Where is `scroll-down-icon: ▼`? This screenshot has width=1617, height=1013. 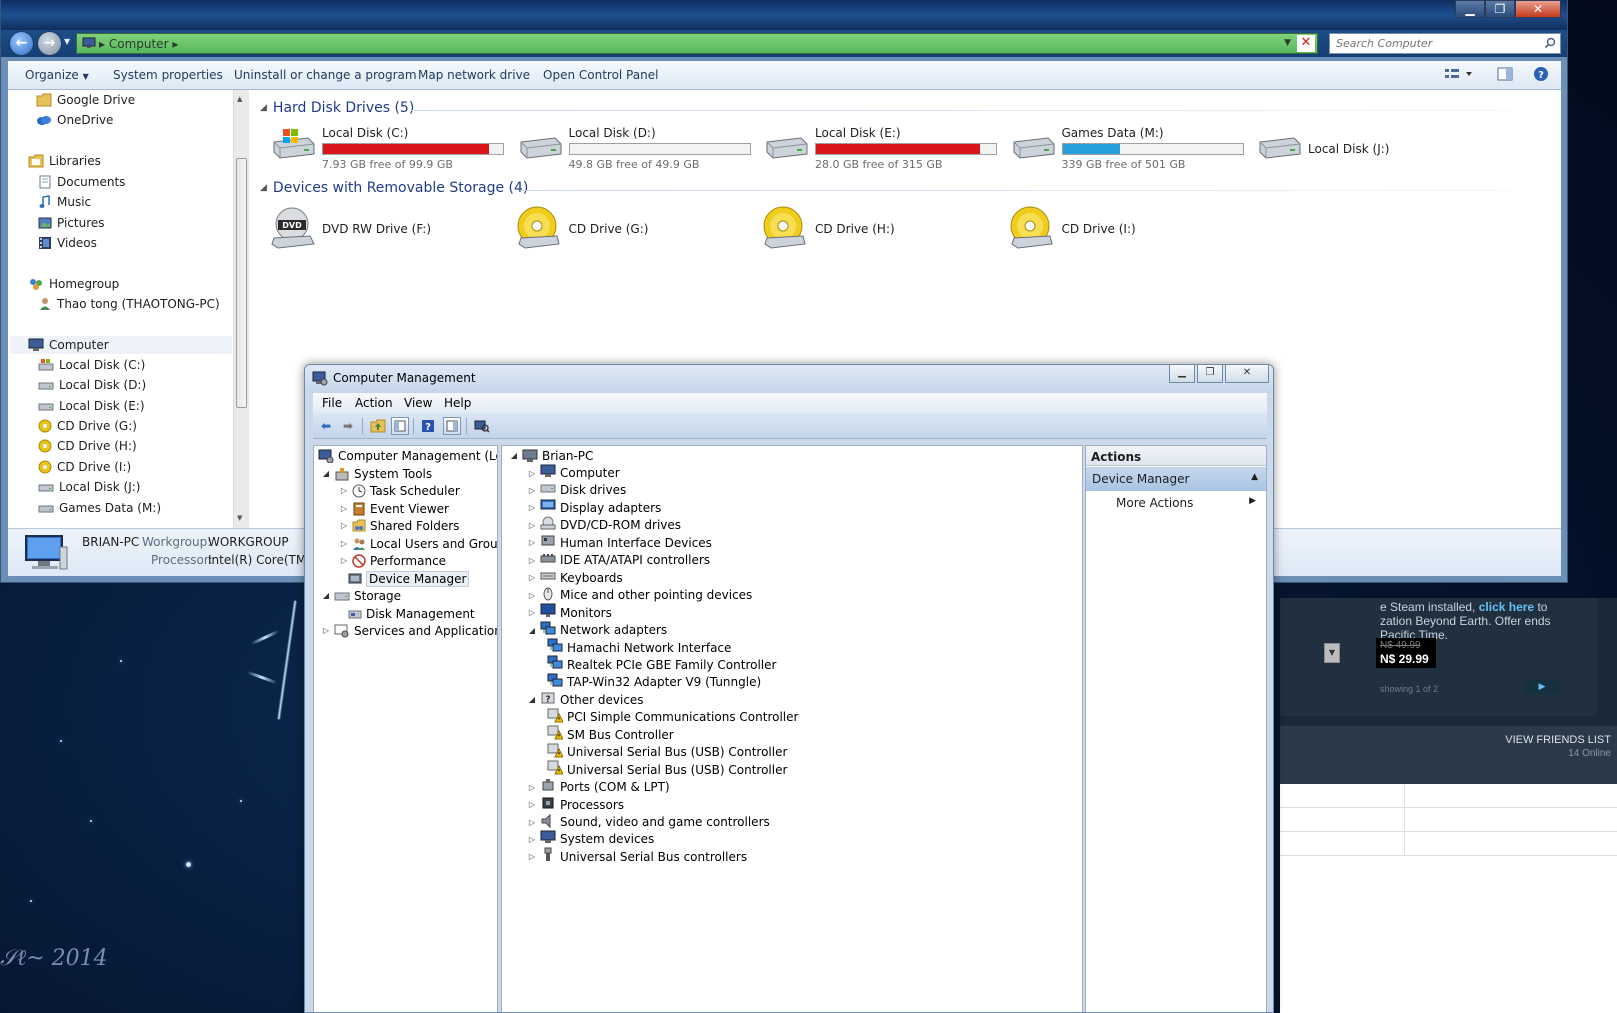
scroll-down-icon: ▼ is located at coordinates (239, 518).